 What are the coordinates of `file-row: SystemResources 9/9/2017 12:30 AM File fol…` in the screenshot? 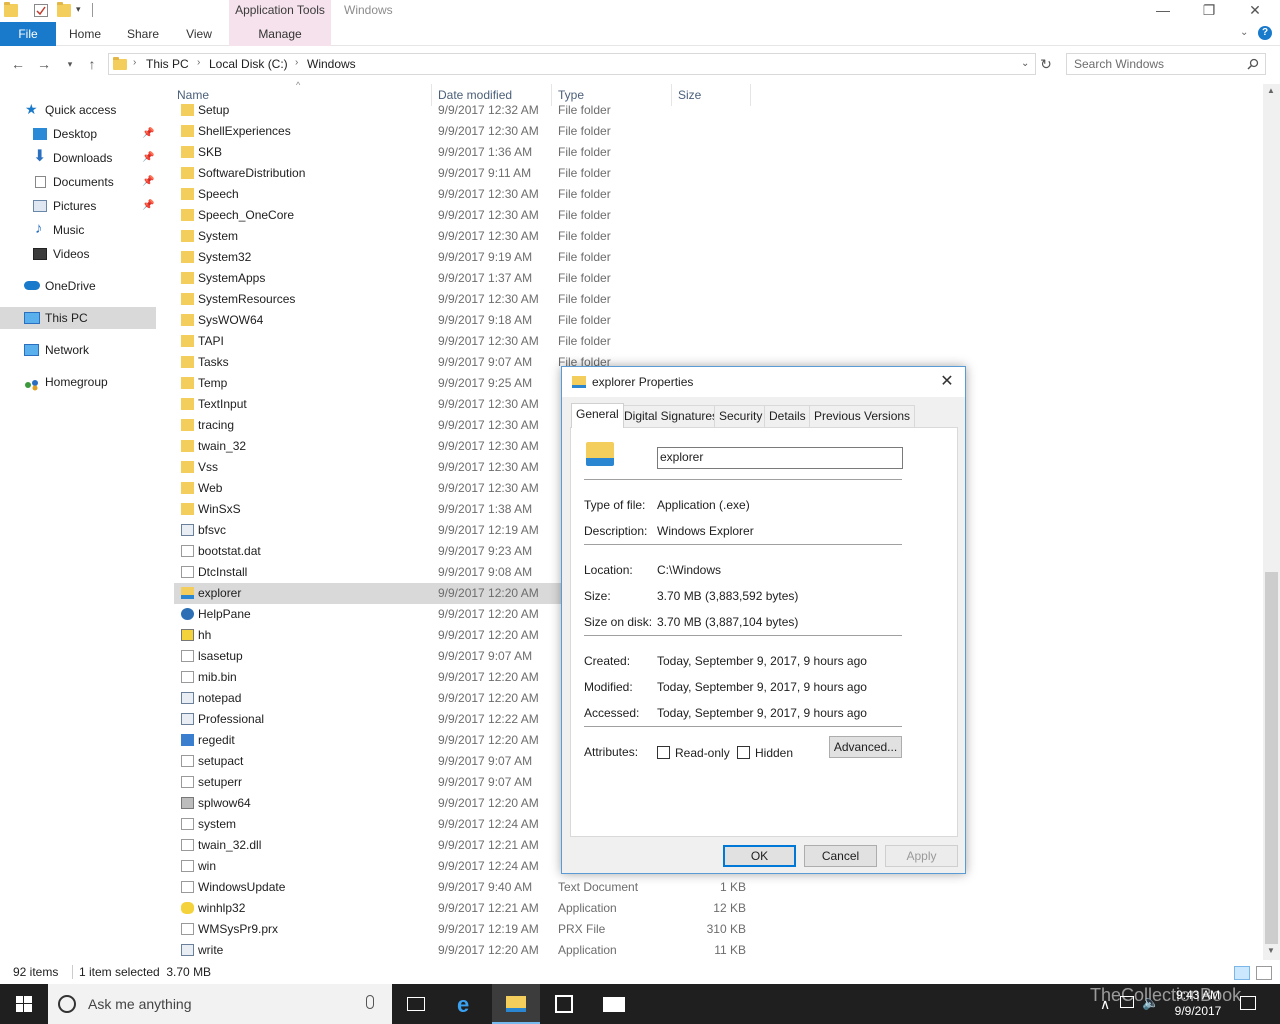 It's located at (469, 299).